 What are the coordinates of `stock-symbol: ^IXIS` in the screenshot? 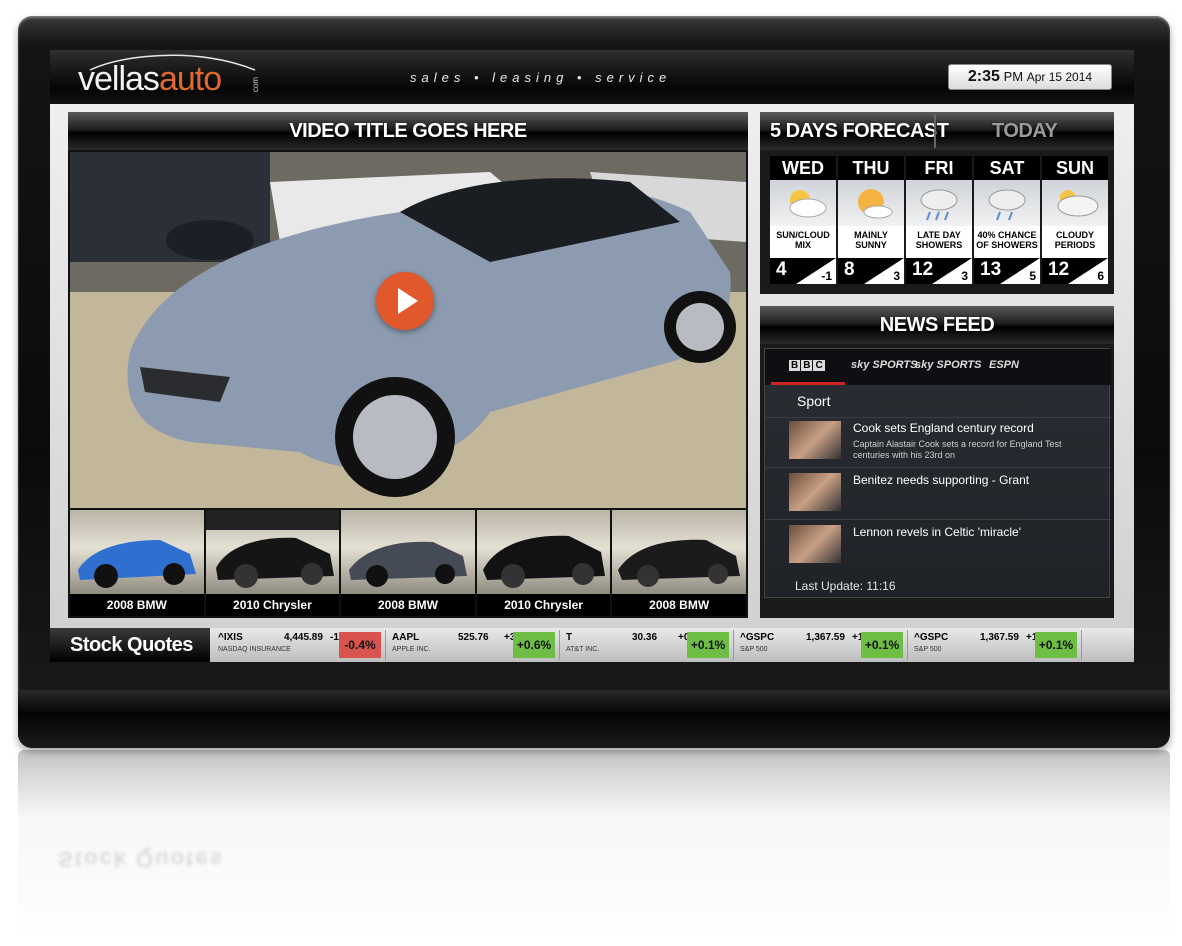 It's located at (230, 637).